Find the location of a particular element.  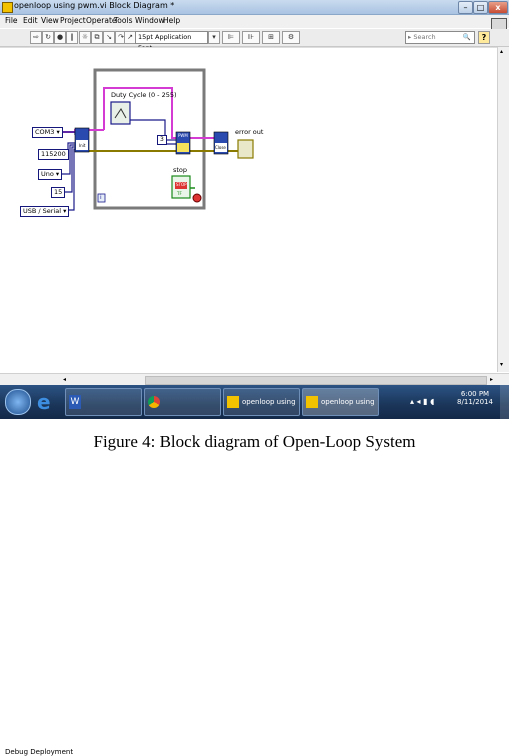

pin-constant: 3 is located at coordinates (162, 140).